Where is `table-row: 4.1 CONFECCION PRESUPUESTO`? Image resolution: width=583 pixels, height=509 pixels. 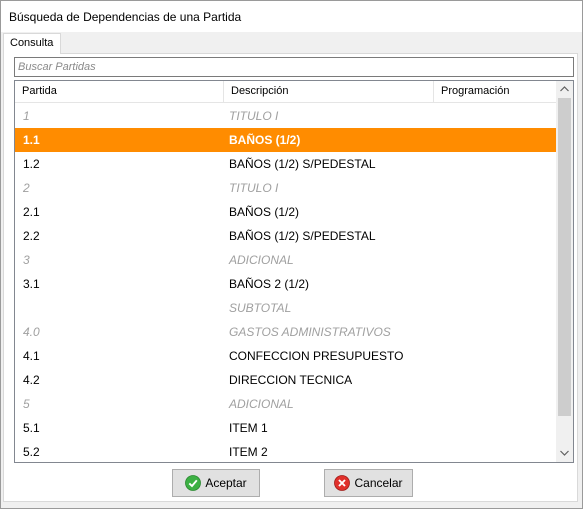
table-row: 4.1 CONFECCION PRESUPUESTO is located at coordinates (285, 356).